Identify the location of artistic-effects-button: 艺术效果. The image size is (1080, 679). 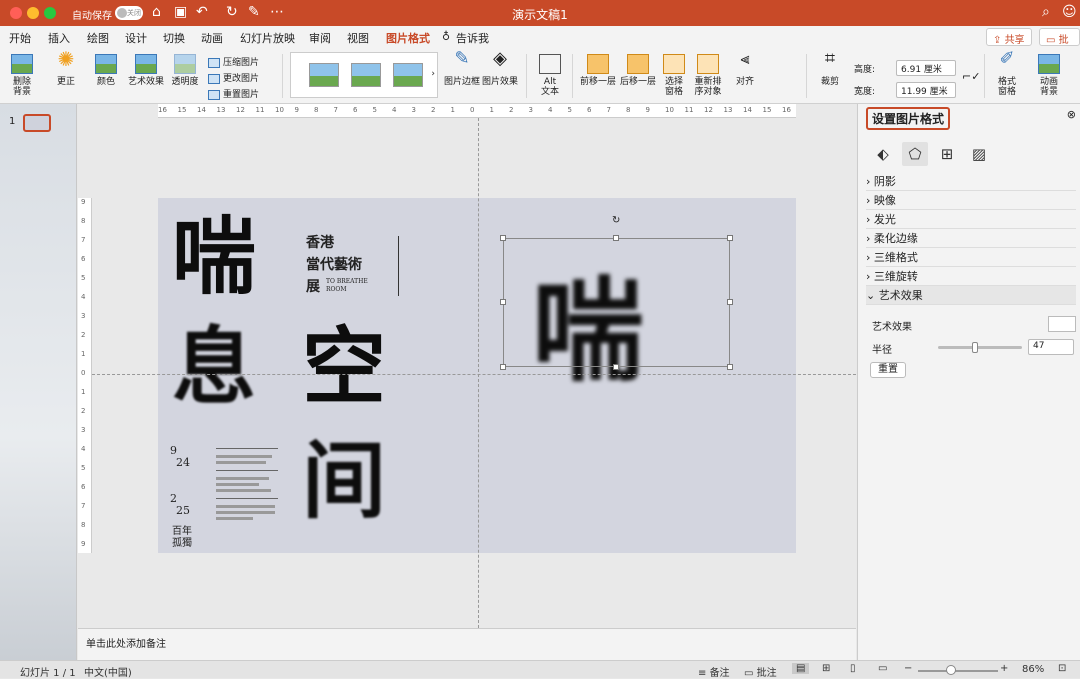
(146, 70).